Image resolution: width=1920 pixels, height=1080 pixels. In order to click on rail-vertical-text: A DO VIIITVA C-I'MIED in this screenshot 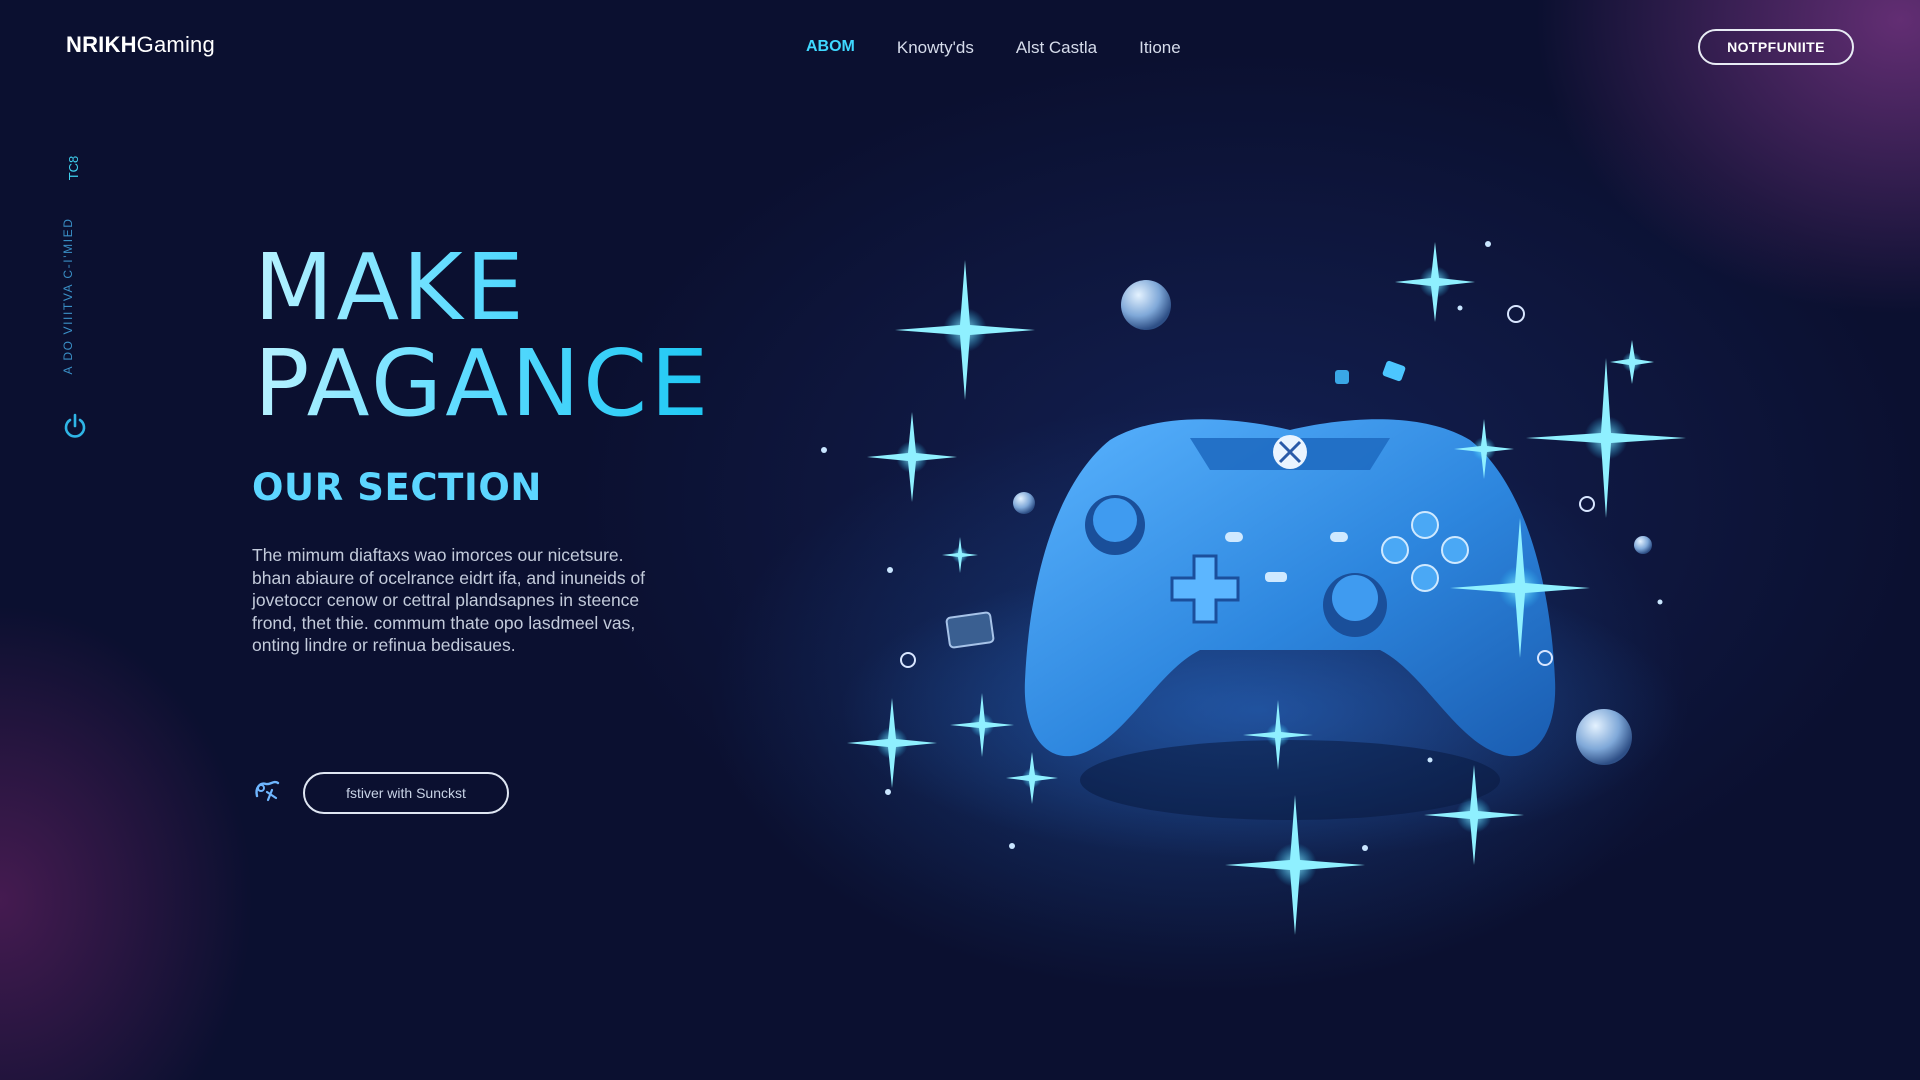, I will do `click(68, 296)`.